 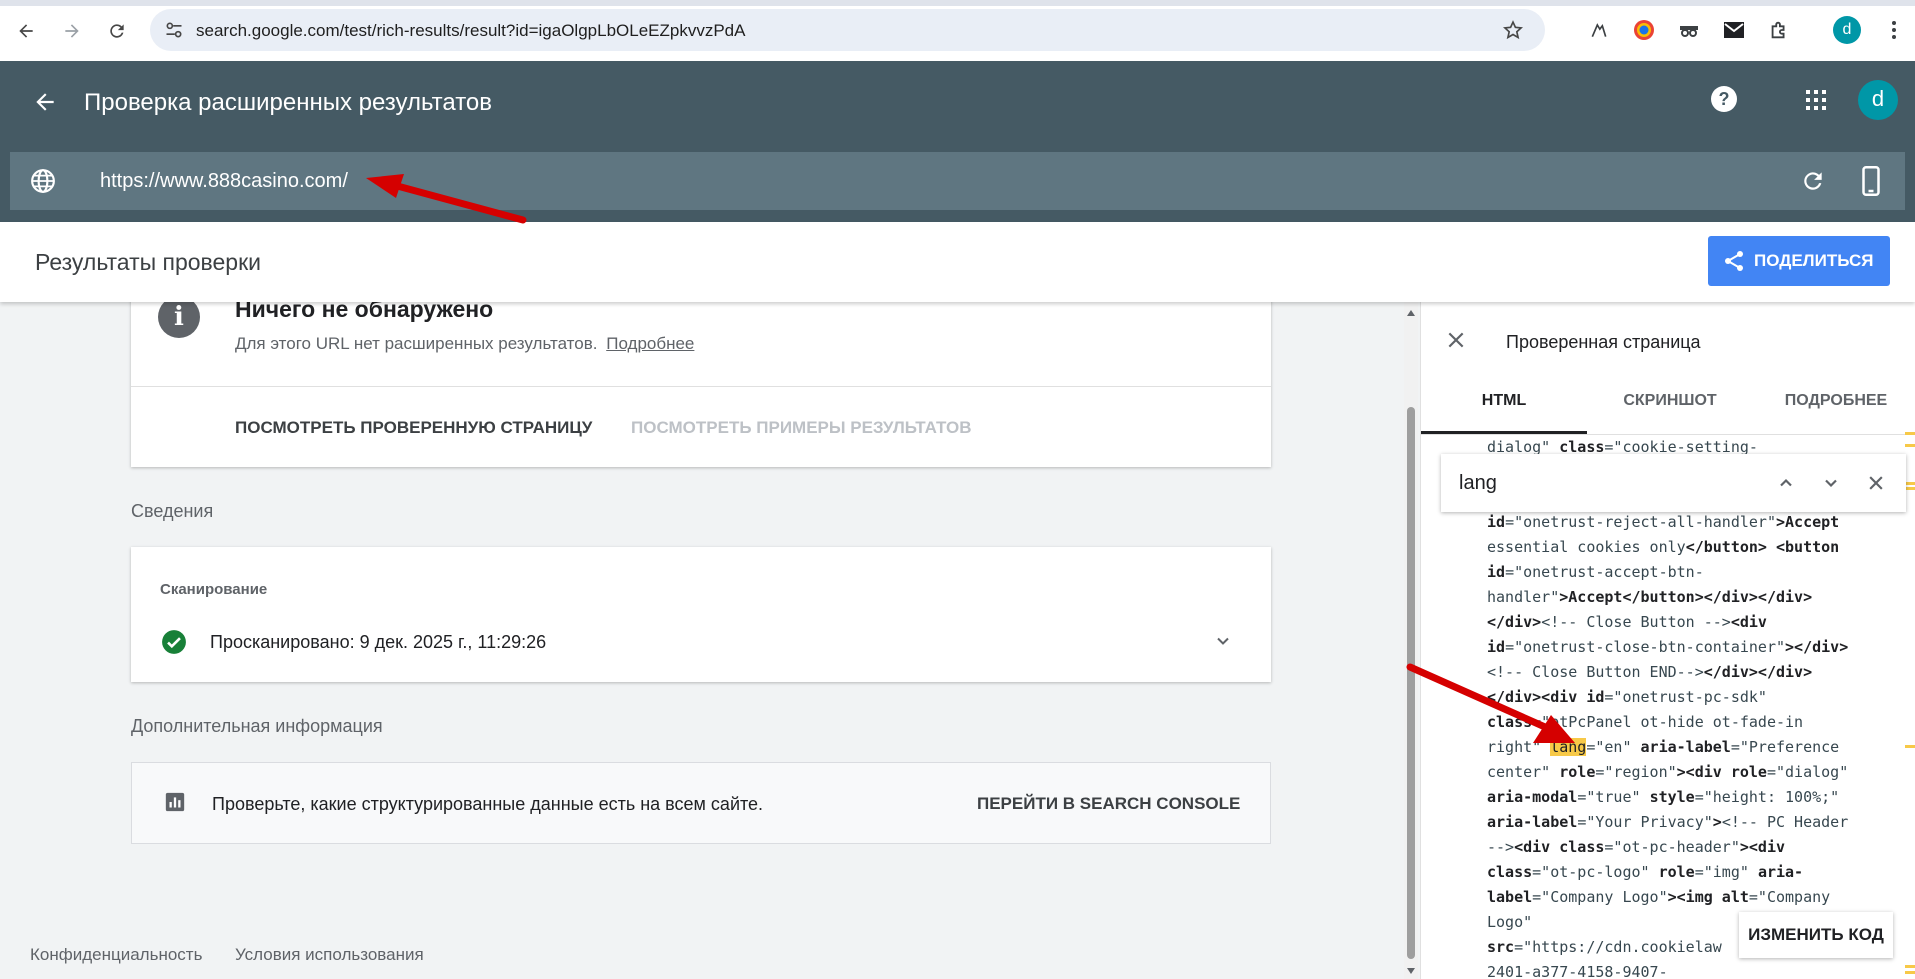 What do you see at coordinates (1734, 30) in the screenshot?
I see `extension-mail-icon` at bounding box center [1734, 30].